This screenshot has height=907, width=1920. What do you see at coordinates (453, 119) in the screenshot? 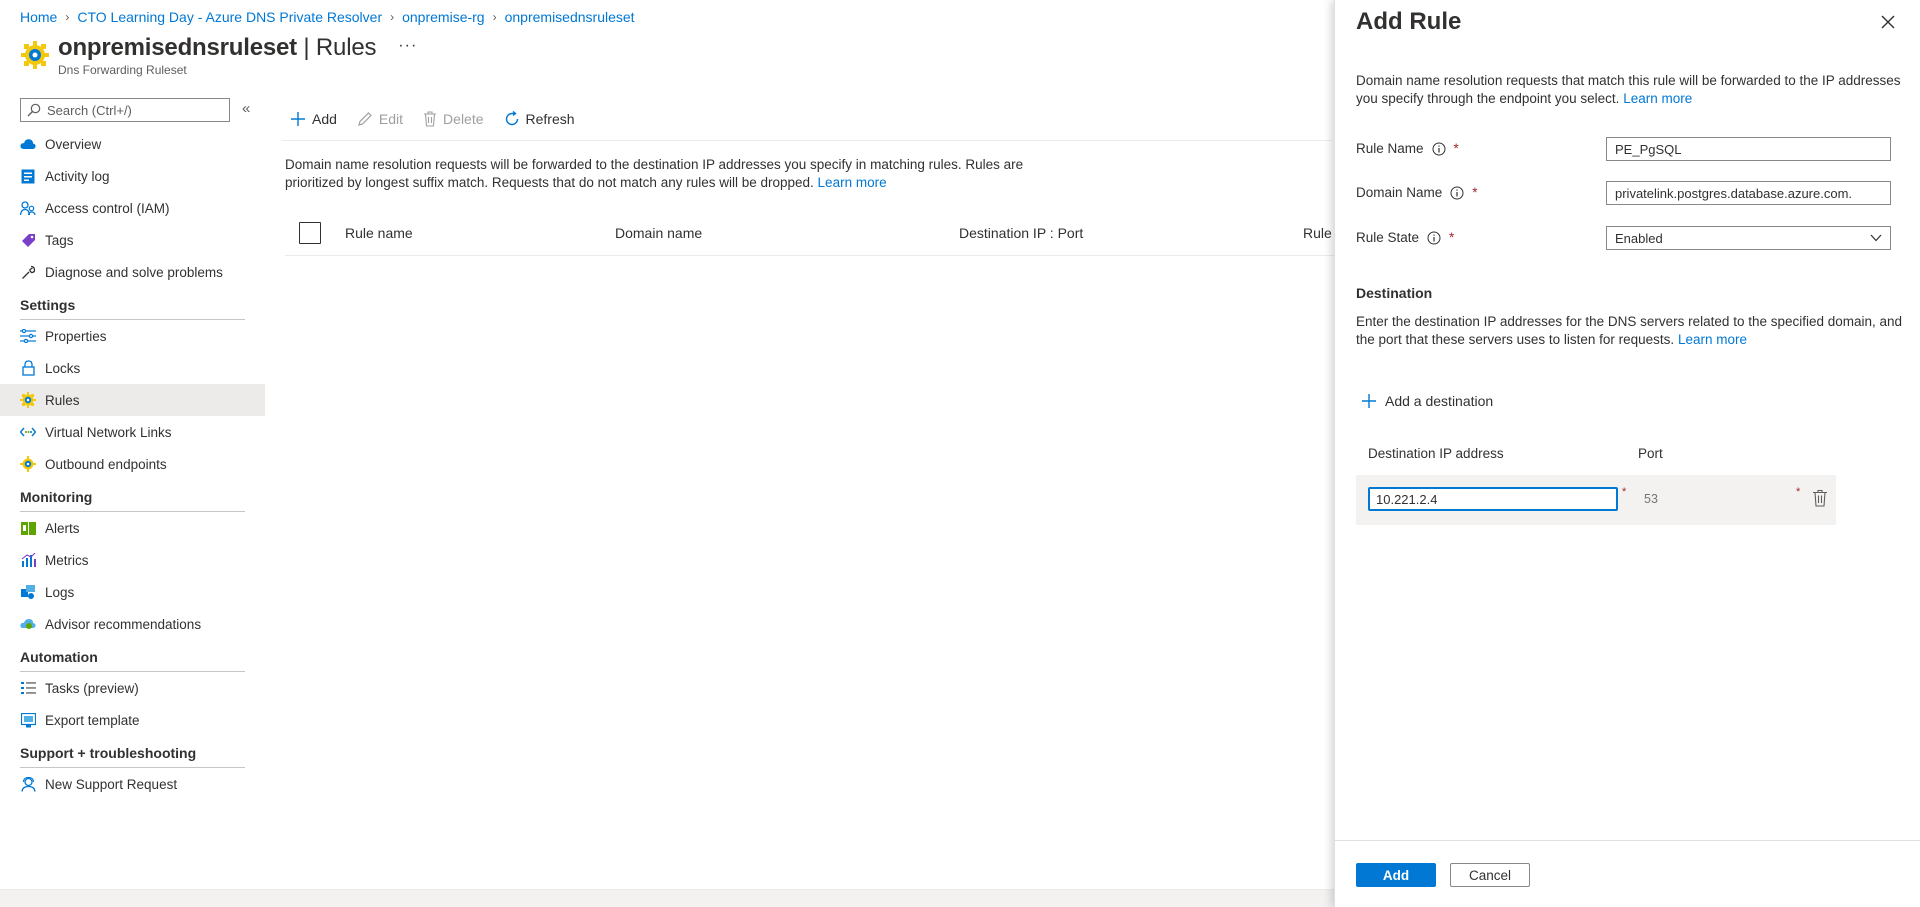
I see `delete-button: Delete` at bounding box center [453, 119].